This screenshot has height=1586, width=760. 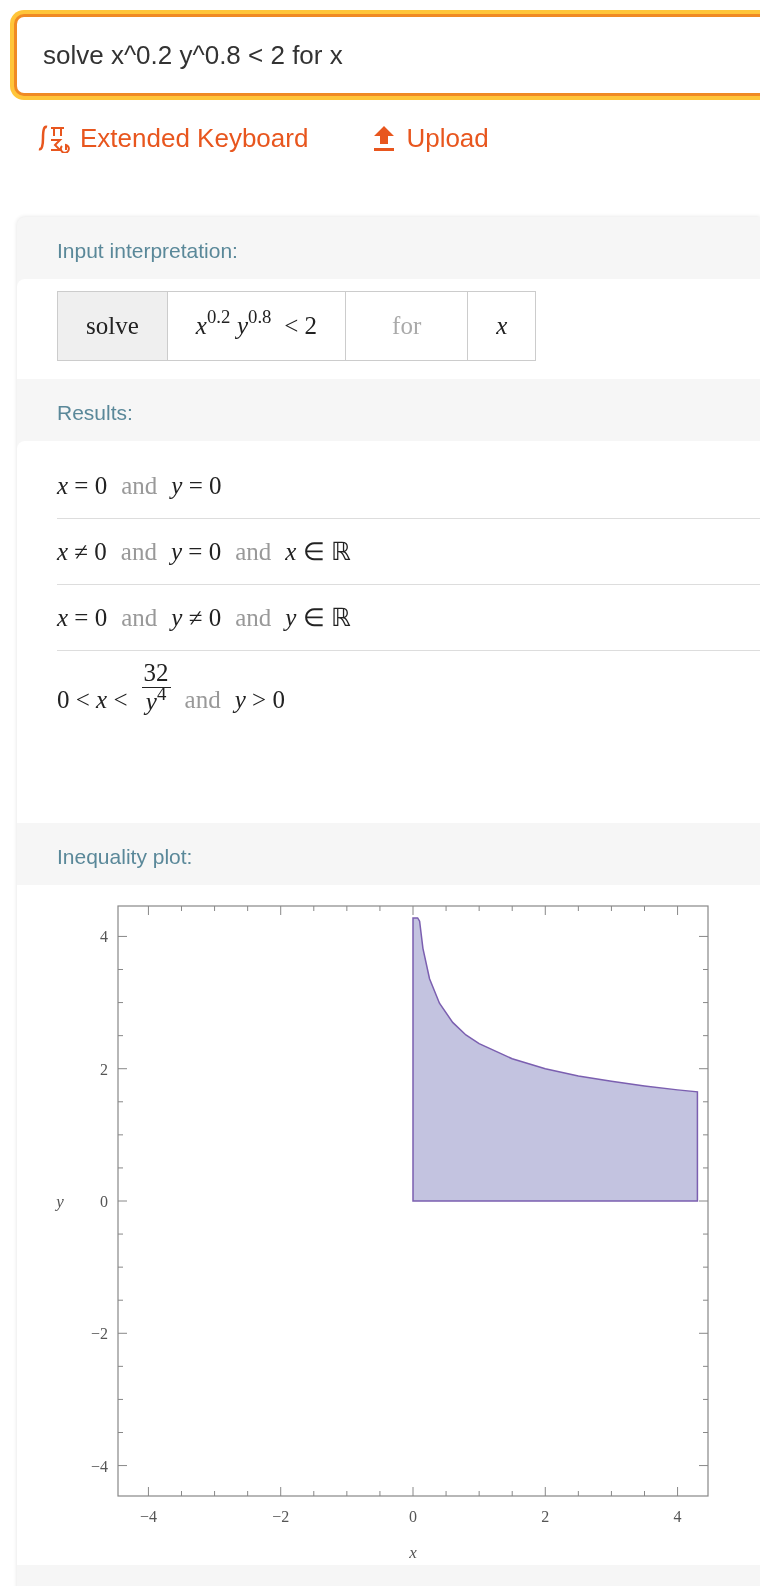 What do you see at coordinates (413, 1552) in the screenshot?
I see `axis-label: x` at bounding box center [413, 1552].